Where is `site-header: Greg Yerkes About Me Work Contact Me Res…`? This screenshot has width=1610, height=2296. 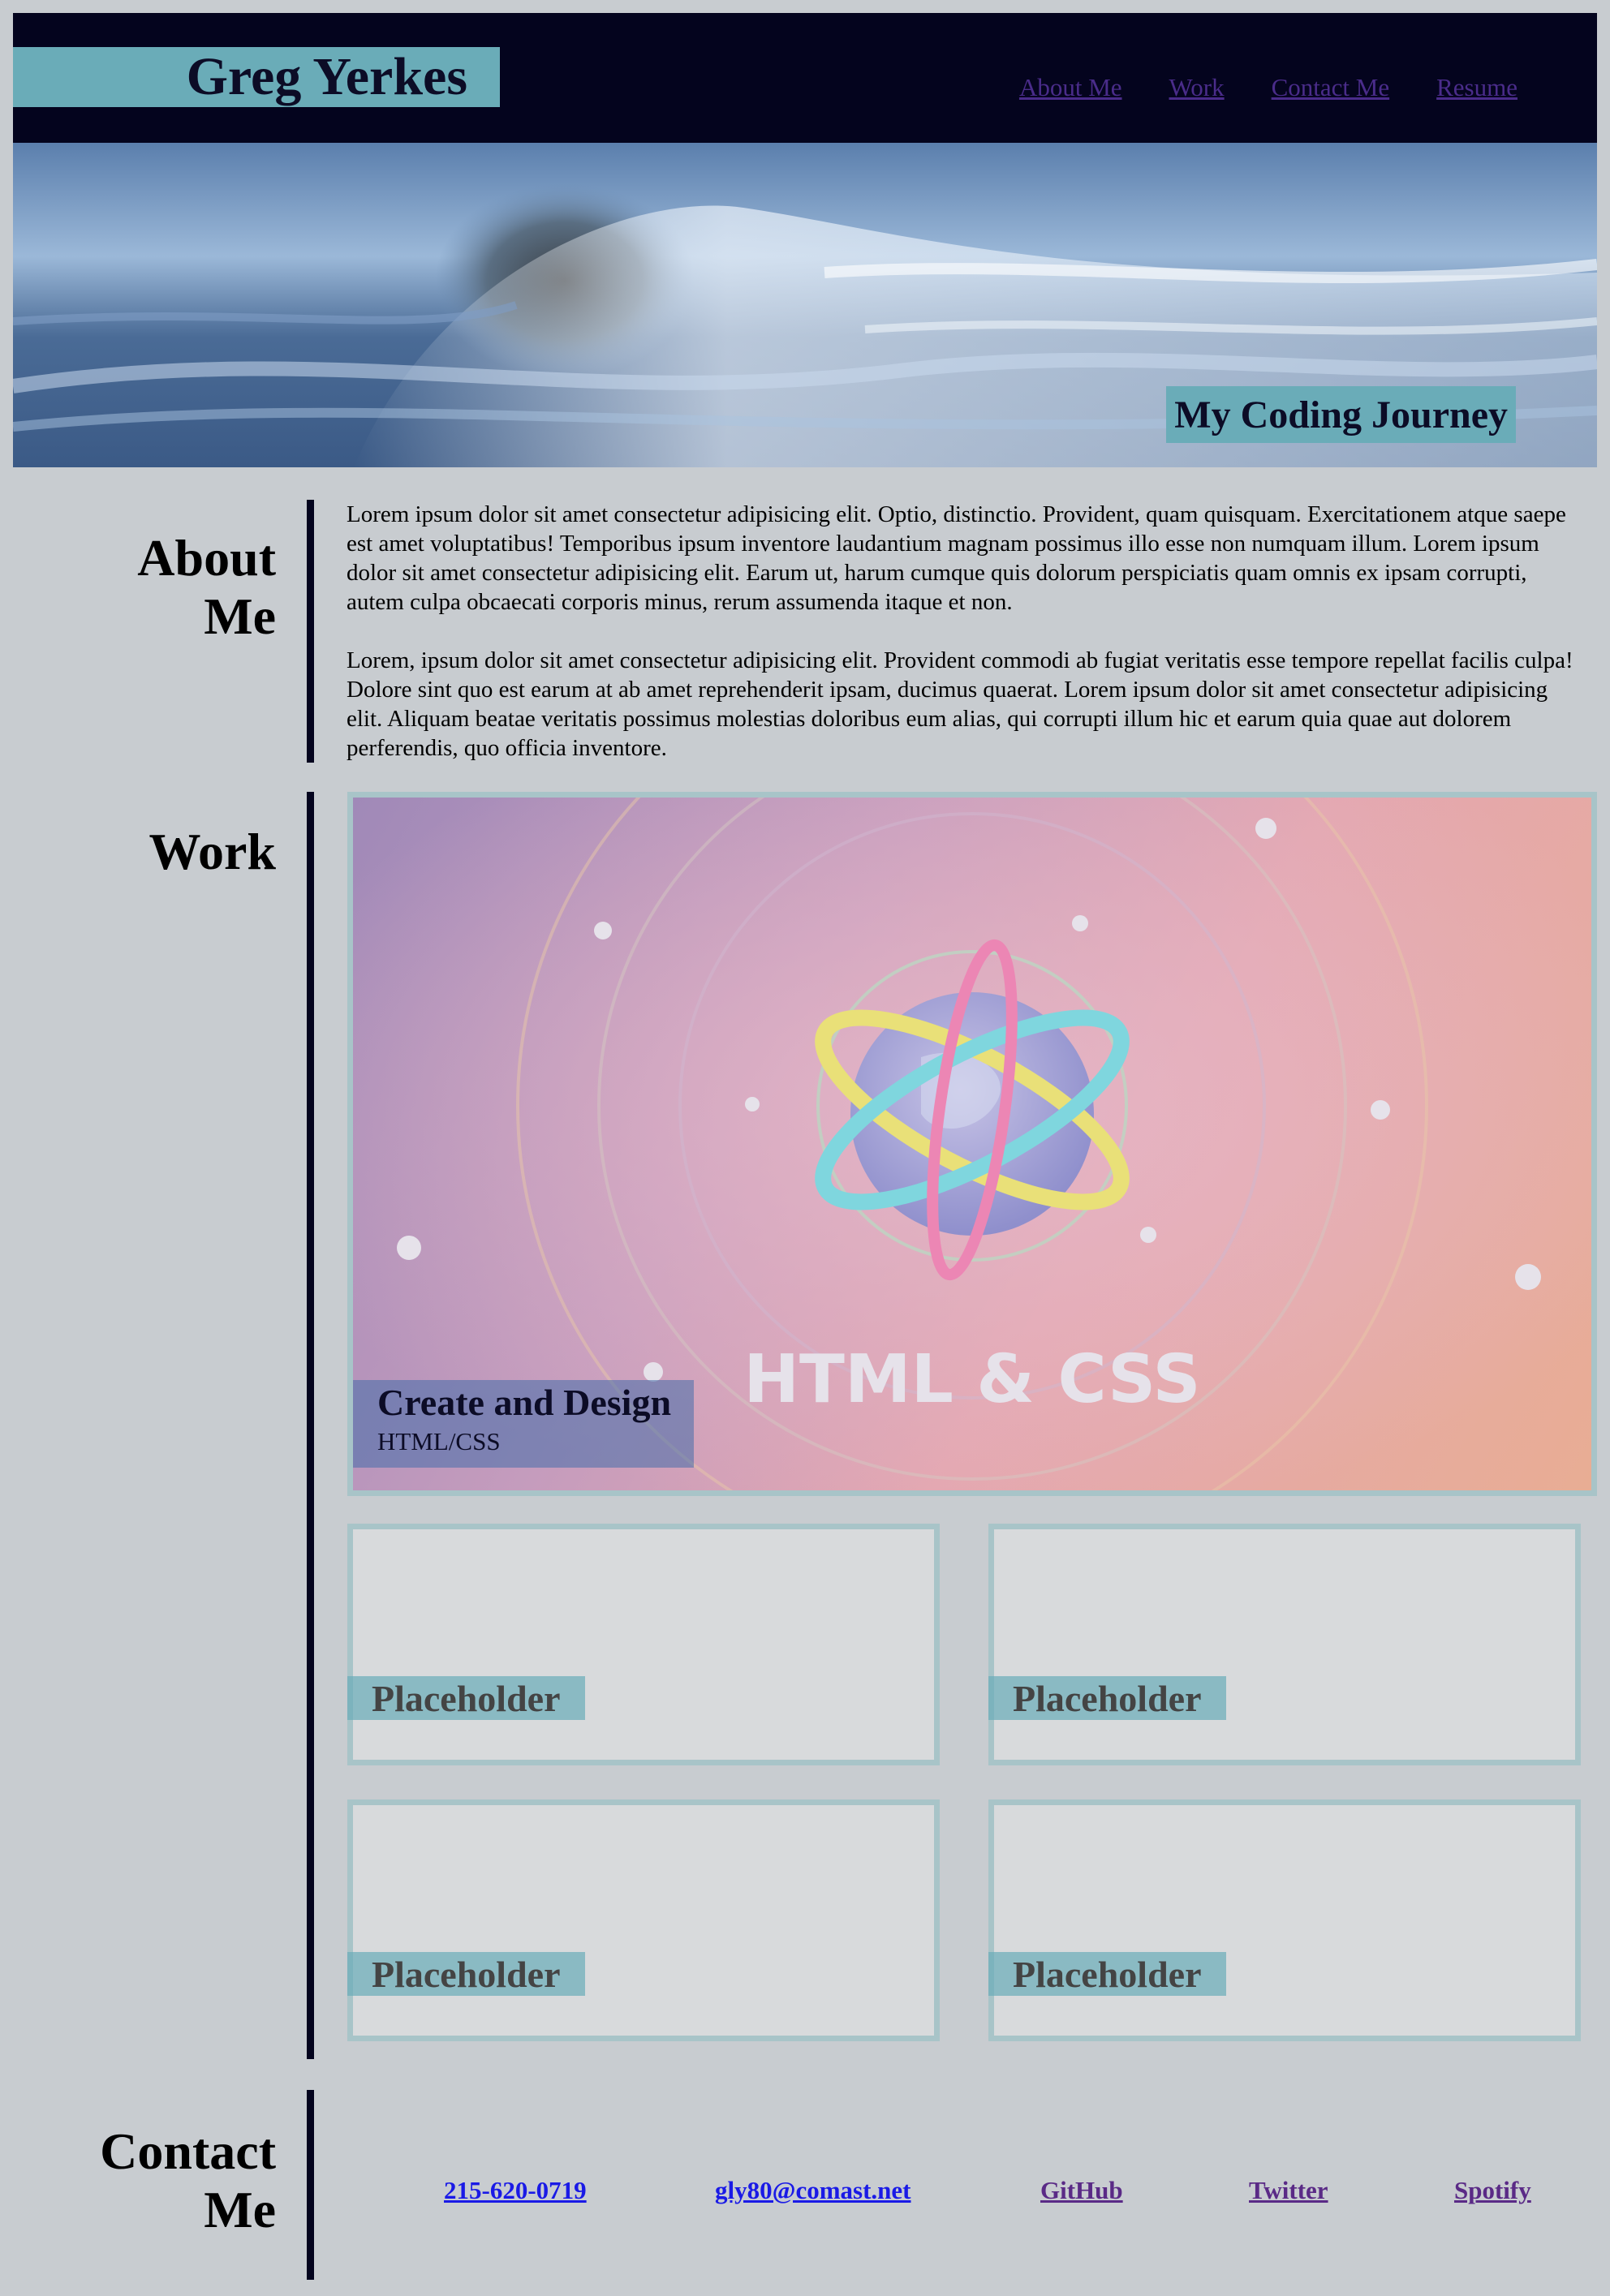 site-header: Greg Yerkes About Me Work Contact Me Res… is located at coordinates (805, 78).